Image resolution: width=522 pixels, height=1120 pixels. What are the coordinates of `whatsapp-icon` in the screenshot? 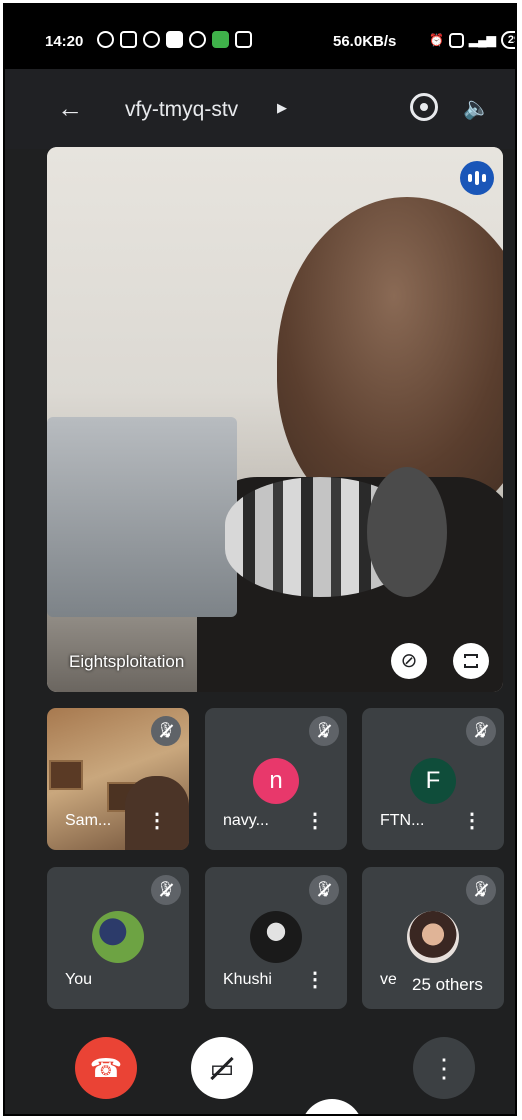 It's located at (105, 39).